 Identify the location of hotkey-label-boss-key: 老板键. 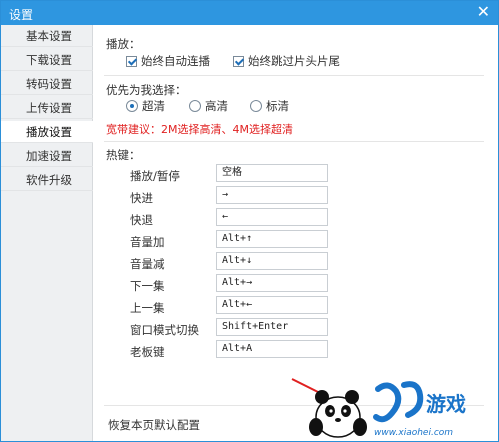
(147, 352).